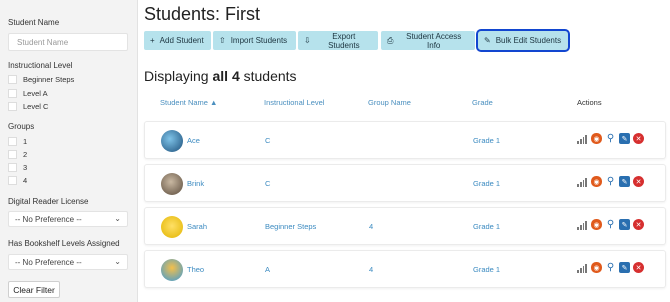 The image size is (670, 302). I want to click on group-checkbox-3: 3, so click(17, 167).